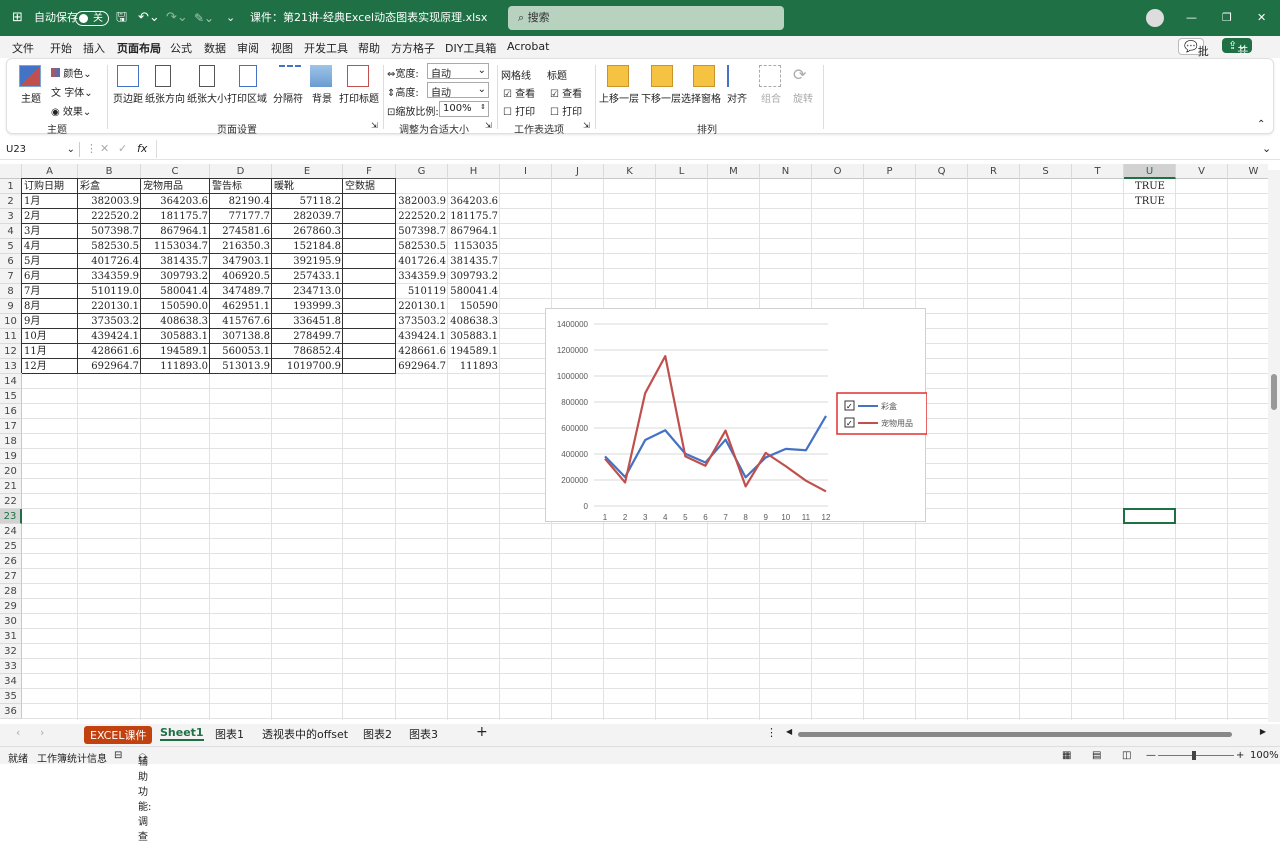 Image resolution: width=1280 pixels, height=843 pixels. What do you see at coordinates (423, 734) in the screenshot?
I see `sheet-tab-chart3: 图表3` at bounding box center [423, 734].